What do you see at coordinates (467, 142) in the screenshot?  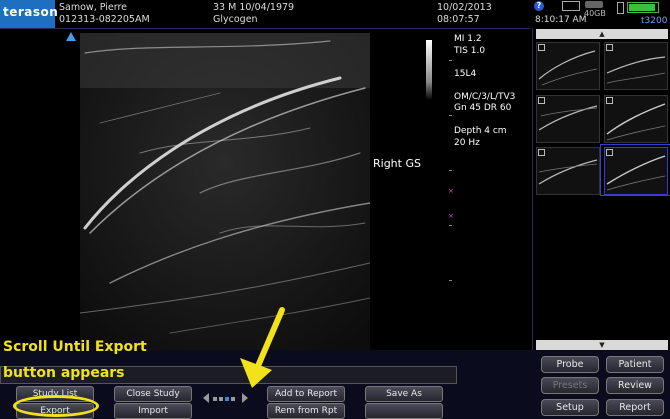 I see `param-framerate: 20 Hz` at bounding box center [467, 142].